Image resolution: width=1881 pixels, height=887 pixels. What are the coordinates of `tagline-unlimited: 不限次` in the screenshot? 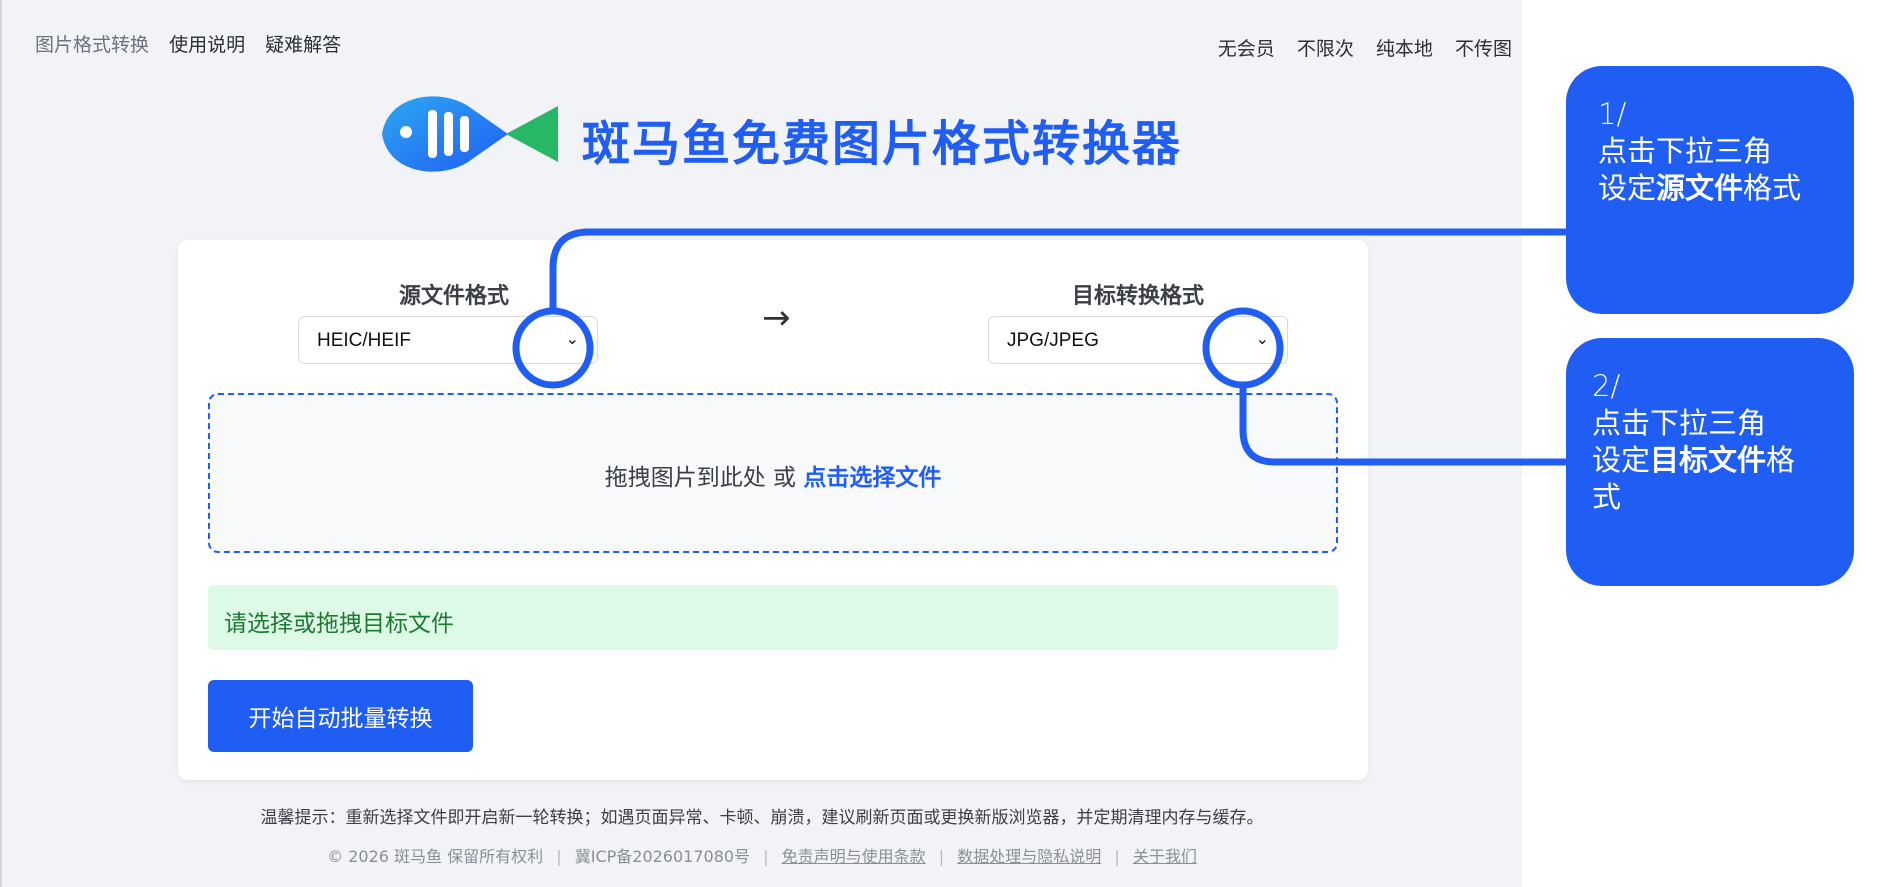 It's located at (1325, 49).